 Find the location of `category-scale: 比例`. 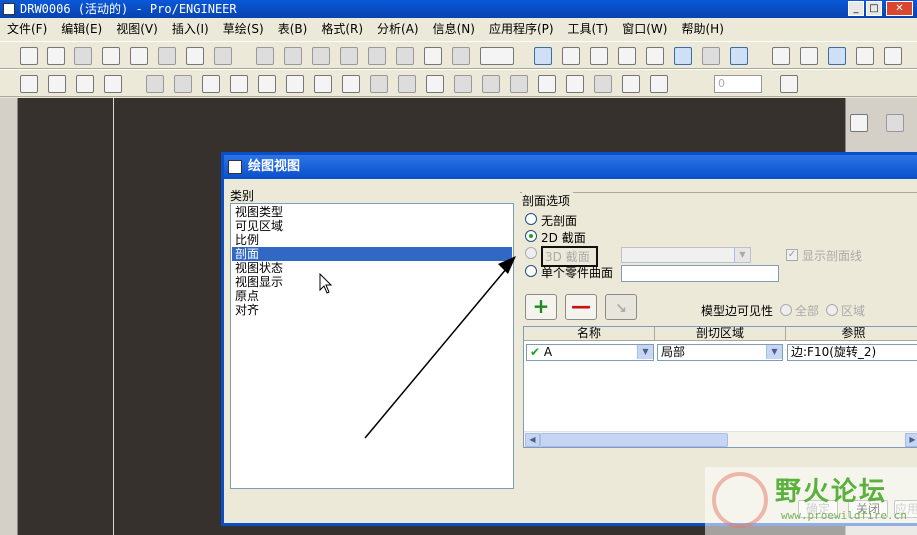

category-scale: 比例 is located at coordinates (247, 240).